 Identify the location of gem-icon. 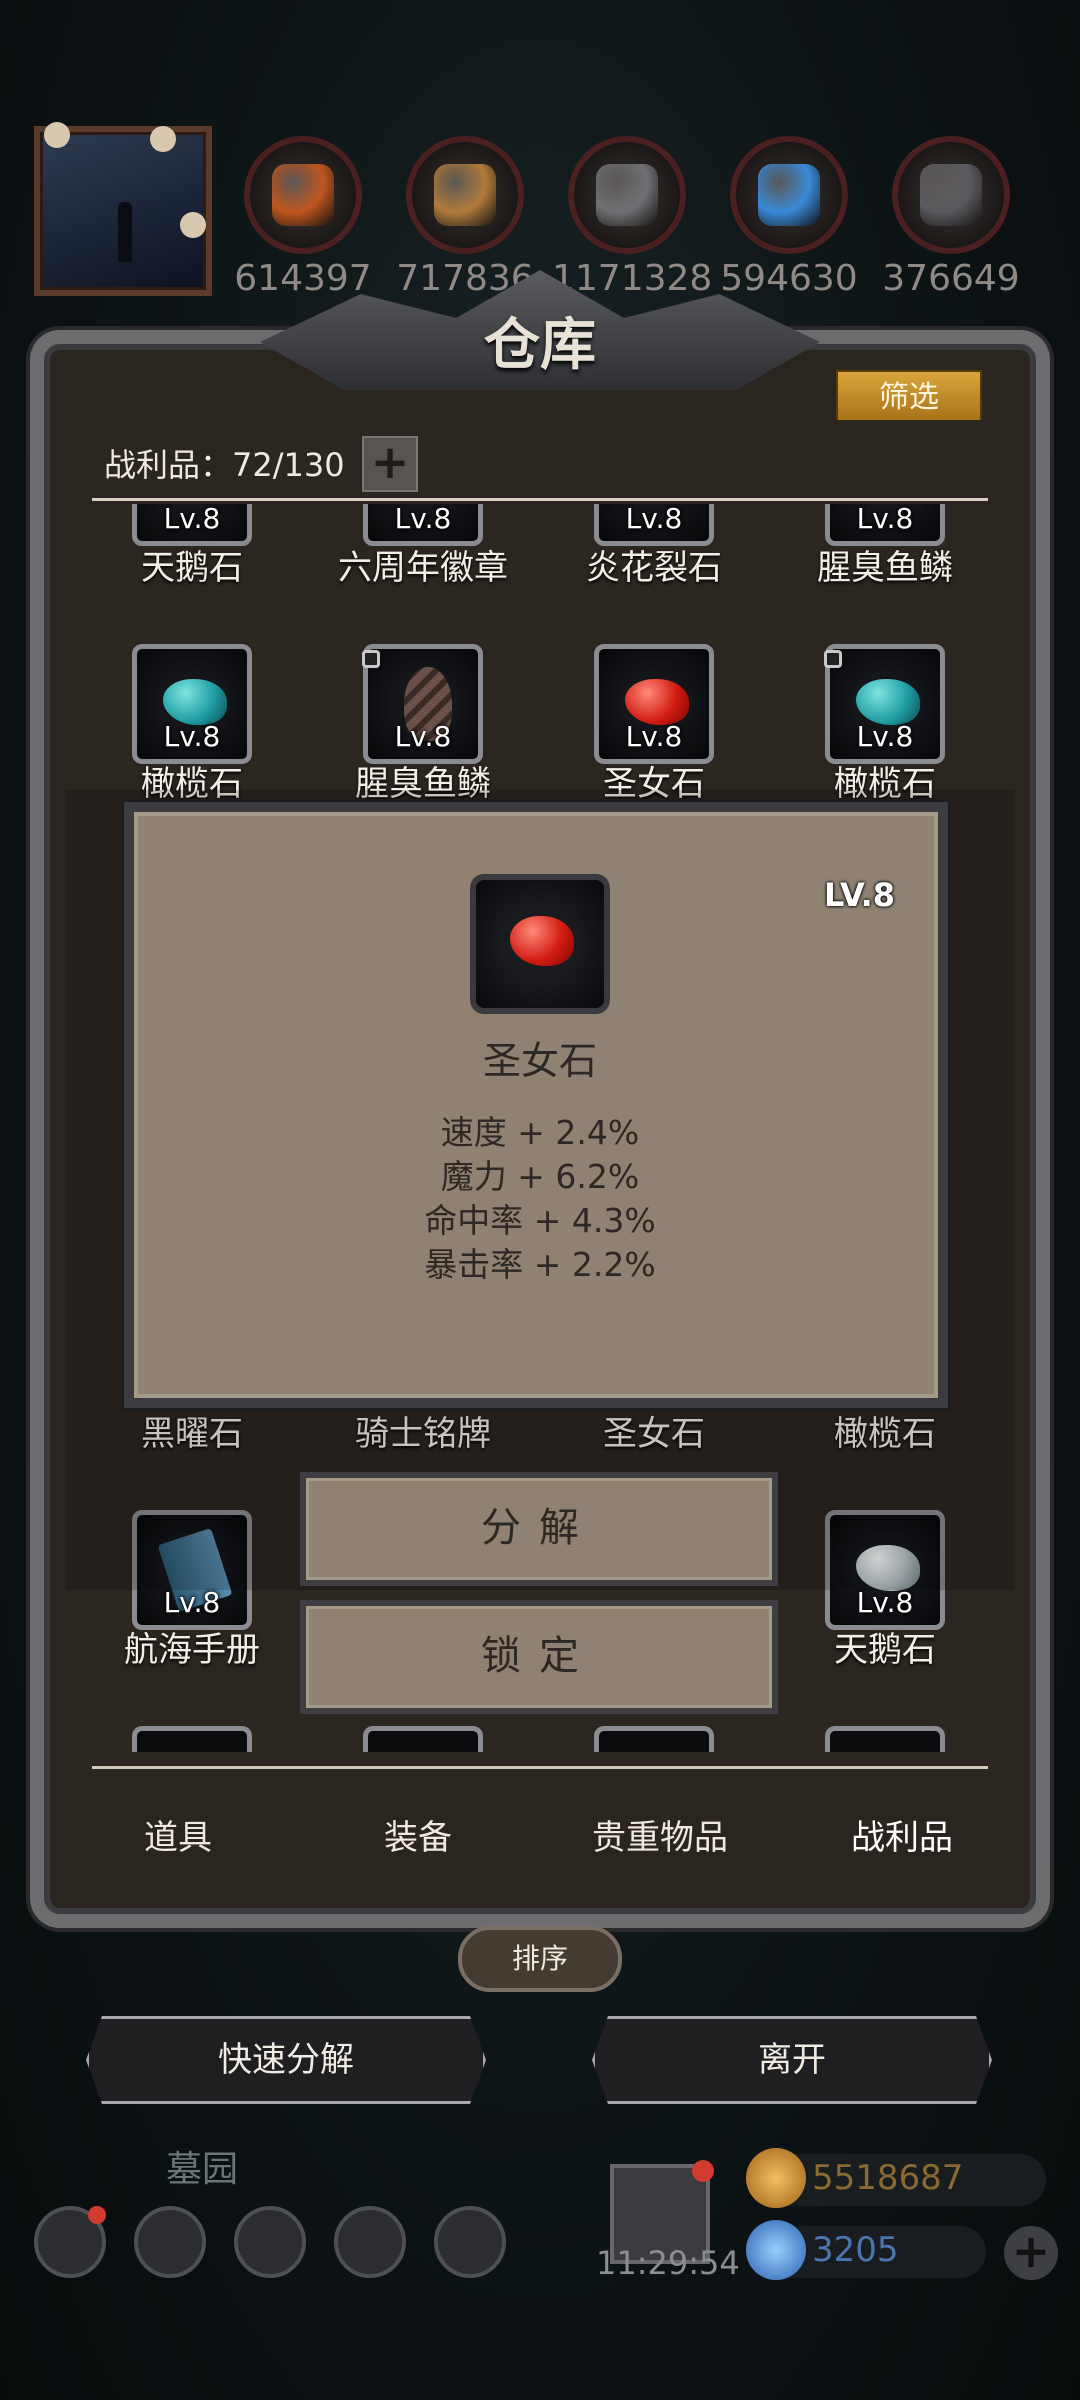
(776, 2250).